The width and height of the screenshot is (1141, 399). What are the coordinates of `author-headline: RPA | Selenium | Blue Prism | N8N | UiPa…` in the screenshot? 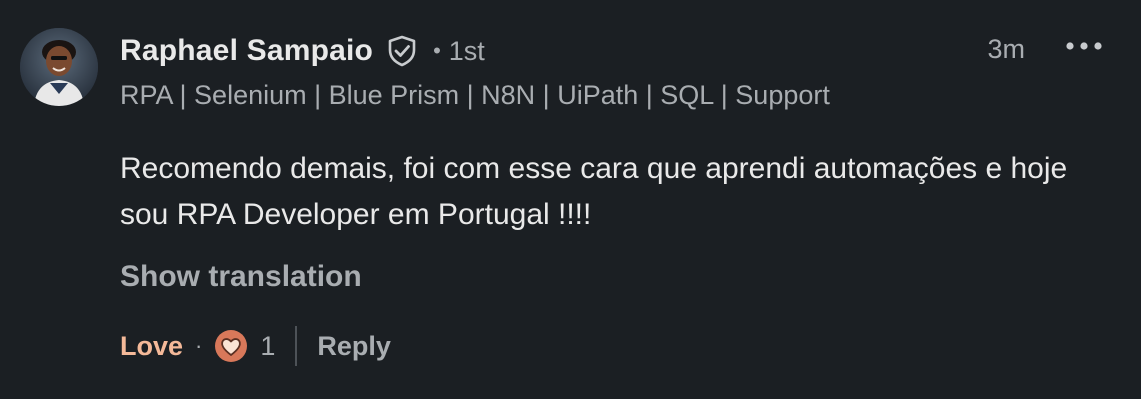 It's located at (475, 95).